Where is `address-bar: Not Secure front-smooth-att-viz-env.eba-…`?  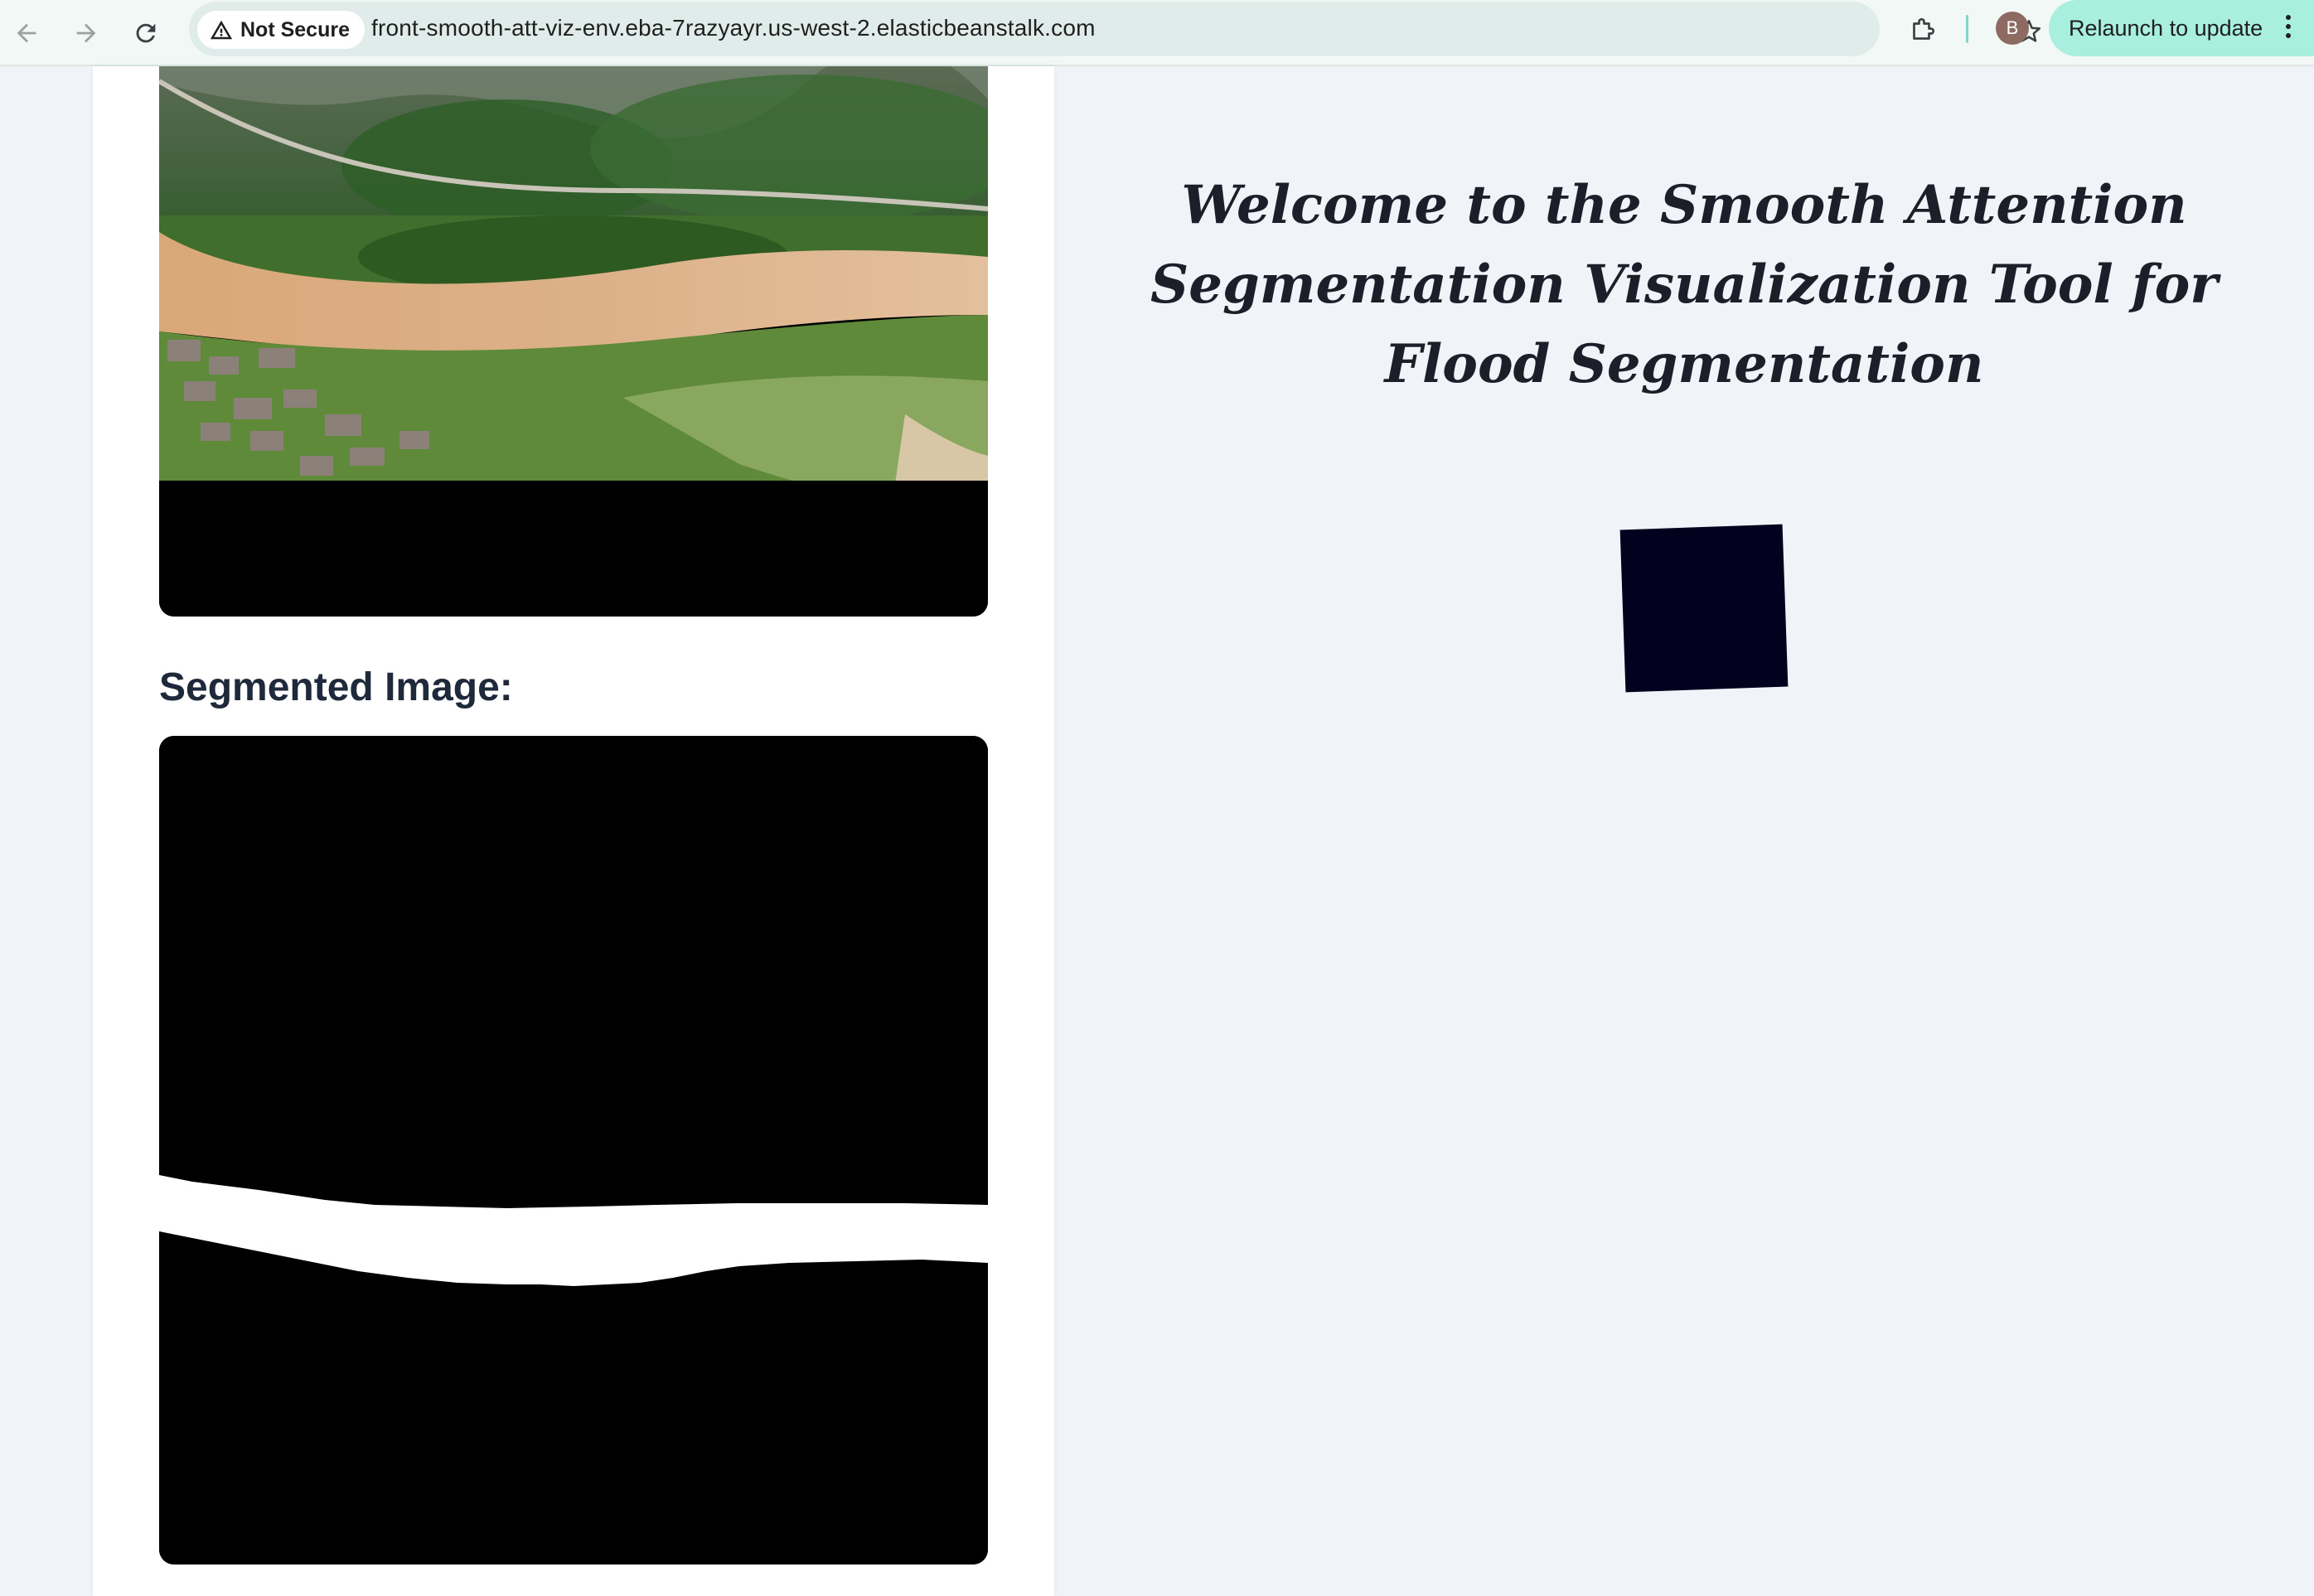 address-bar: Not Secure front-smooth-att-viz-env.eba-… is located at coordinates (1115, 29).